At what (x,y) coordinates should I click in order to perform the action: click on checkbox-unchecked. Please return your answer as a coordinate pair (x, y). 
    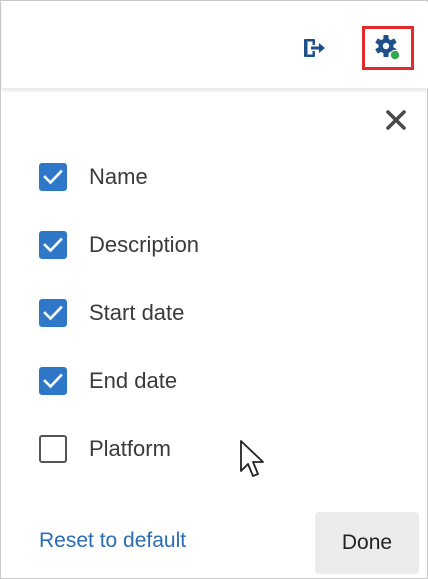
    Looking at the image, I should click on (53, 449).